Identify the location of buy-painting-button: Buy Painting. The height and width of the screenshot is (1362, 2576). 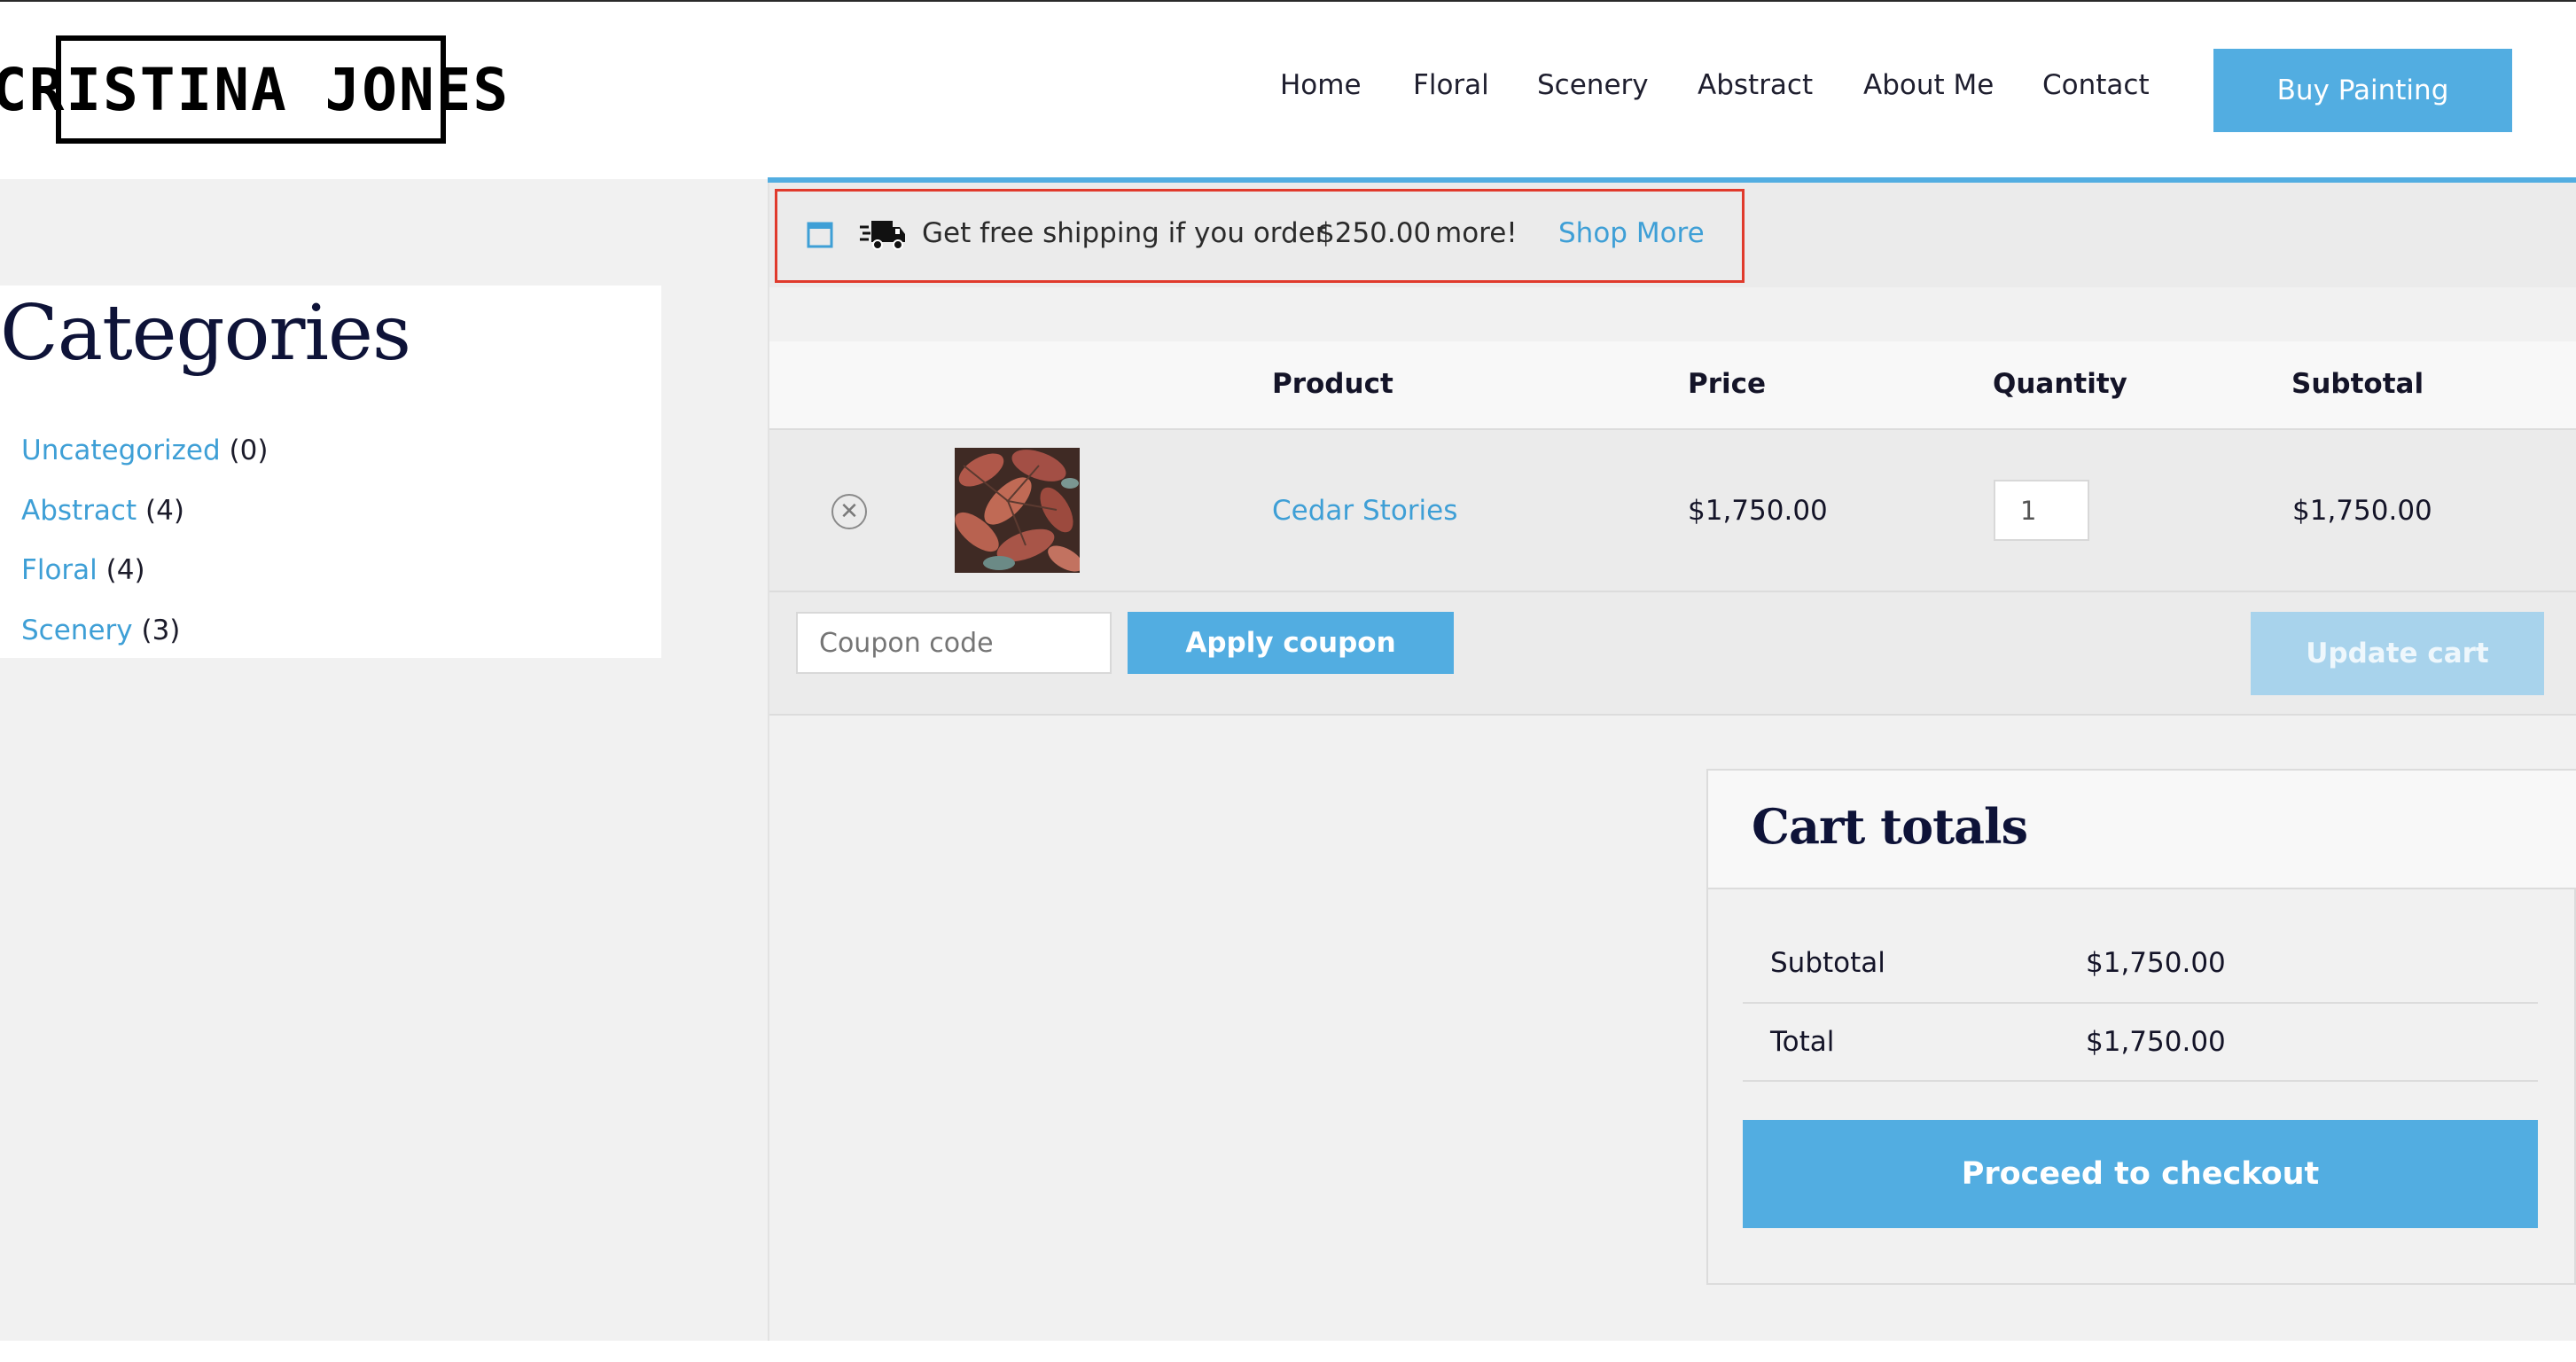
(2362, 91).